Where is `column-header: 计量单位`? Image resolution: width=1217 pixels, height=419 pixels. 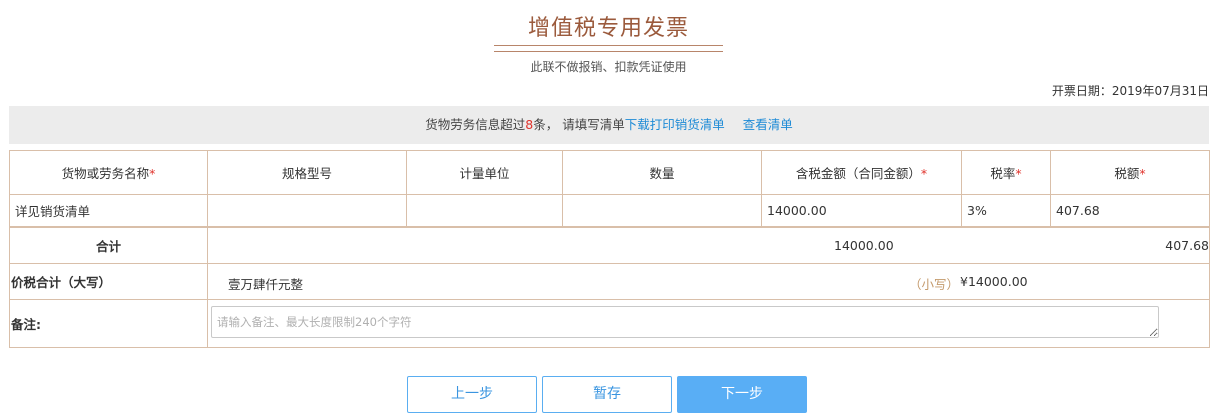
column-header: 计量单位 is located at coordinates (484, 172).